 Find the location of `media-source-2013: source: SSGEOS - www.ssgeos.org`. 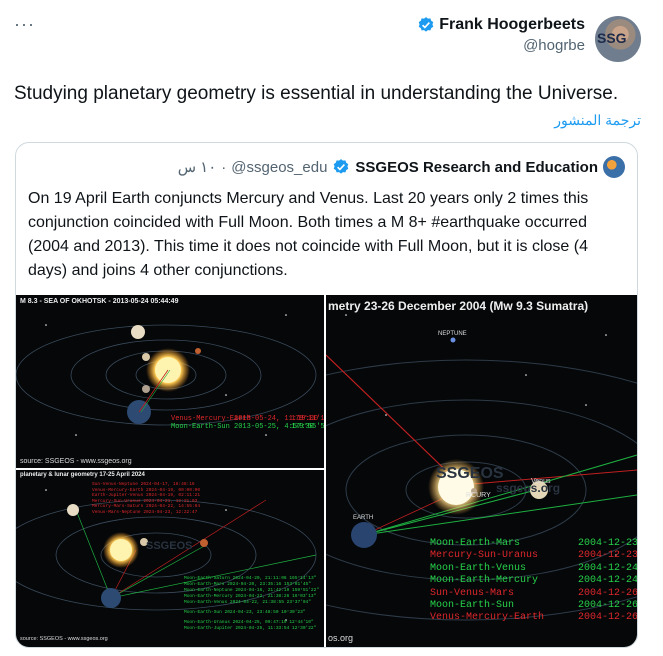

media-source-2013: source: SSGEOS - www.ssgeos.org is located at coordinates (76, 461).